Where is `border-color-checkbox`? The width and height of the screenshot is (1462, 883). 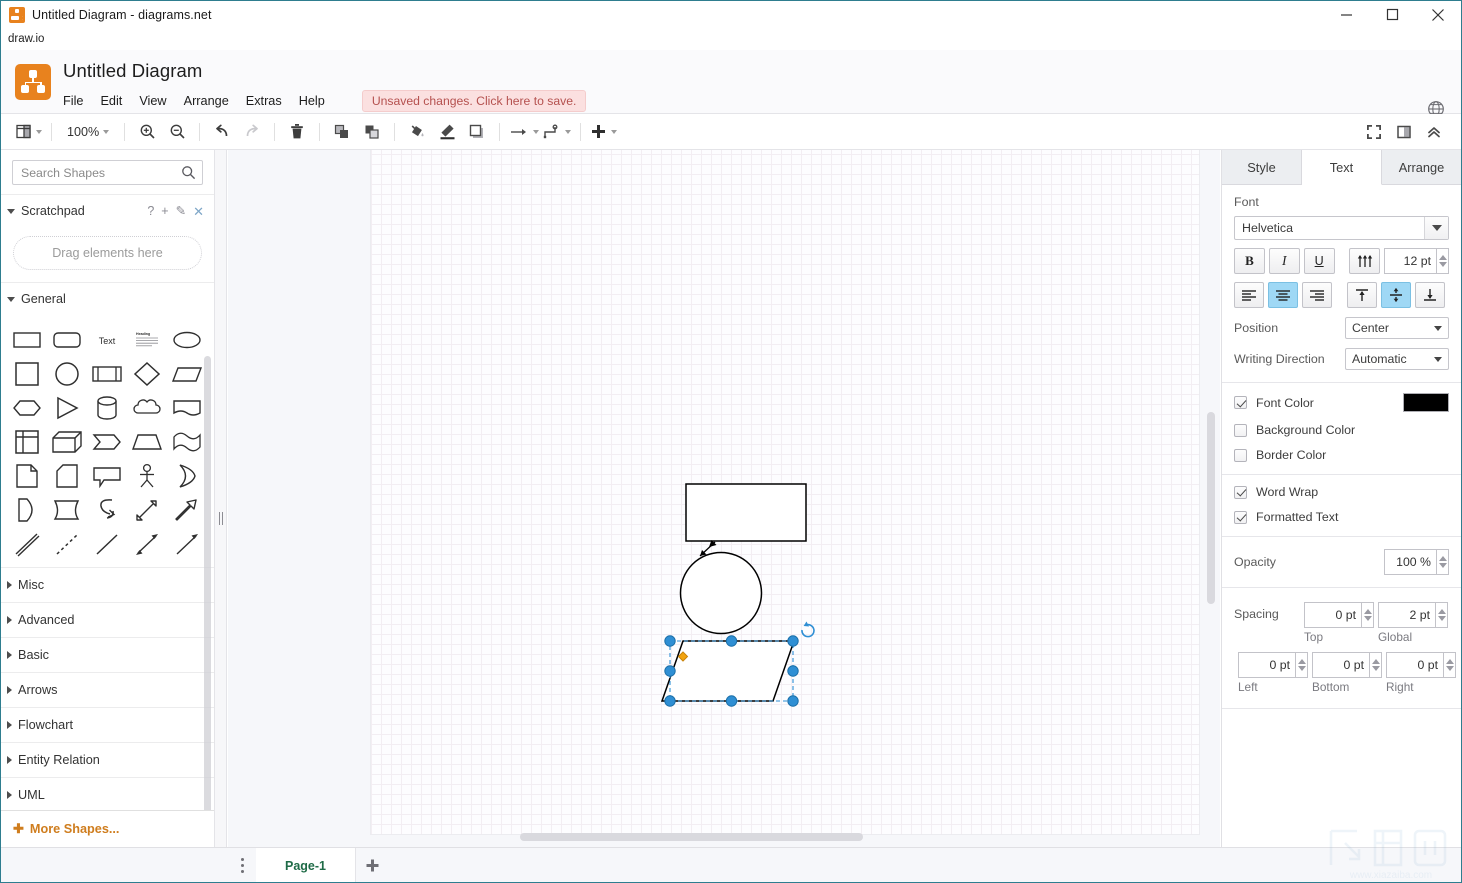 border-color-checkbox is located at coordinates (1240, 455).